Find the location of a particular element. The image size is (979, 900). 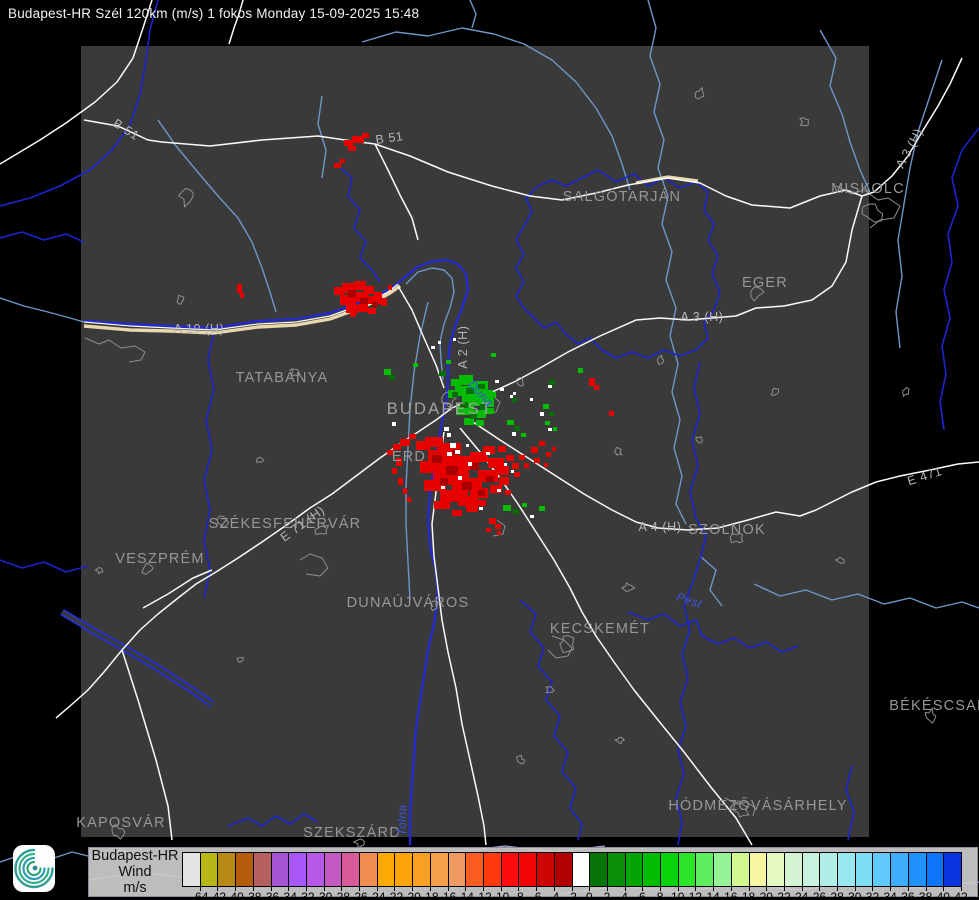

legend-tick-label: -34 is located at coordinates (288, 895).